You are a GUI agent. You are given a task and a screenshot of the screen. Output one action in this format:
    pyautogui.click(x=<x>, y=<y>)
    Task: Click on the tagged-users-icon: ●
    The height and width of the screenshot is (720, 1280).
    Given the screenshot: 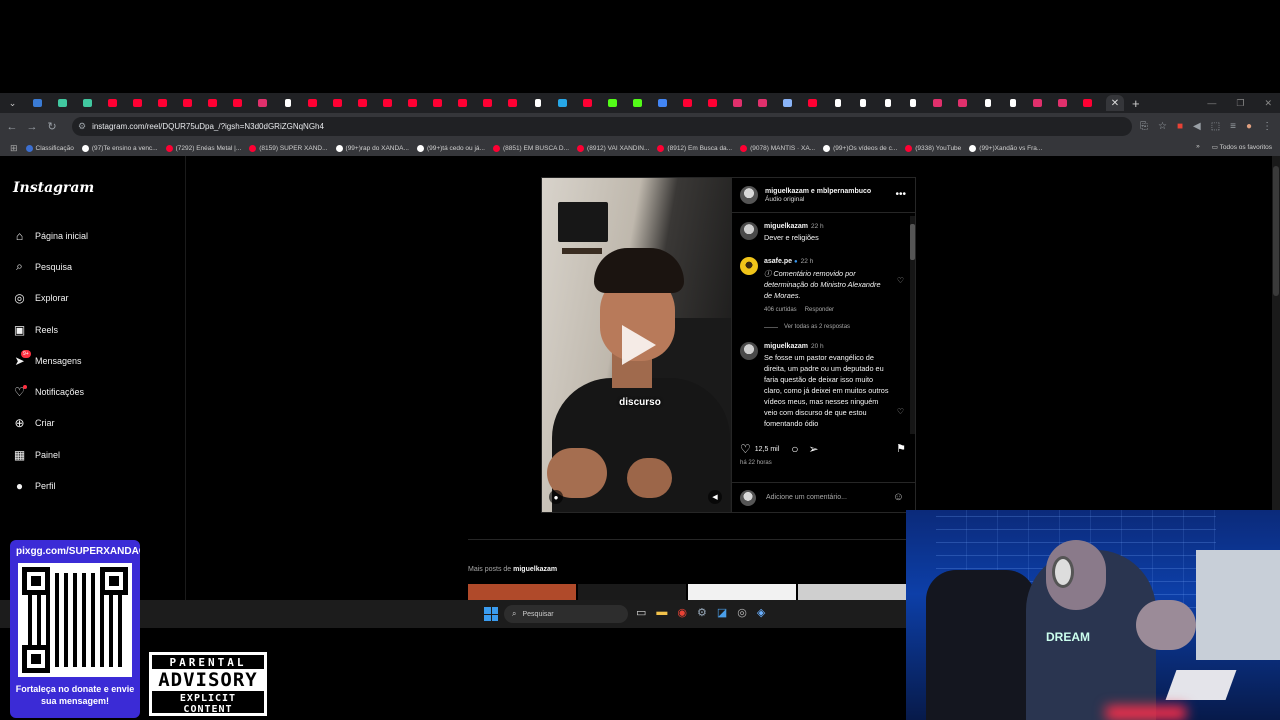 What is the action you would take?
    pyautogui.click(x=556, y=497)
    